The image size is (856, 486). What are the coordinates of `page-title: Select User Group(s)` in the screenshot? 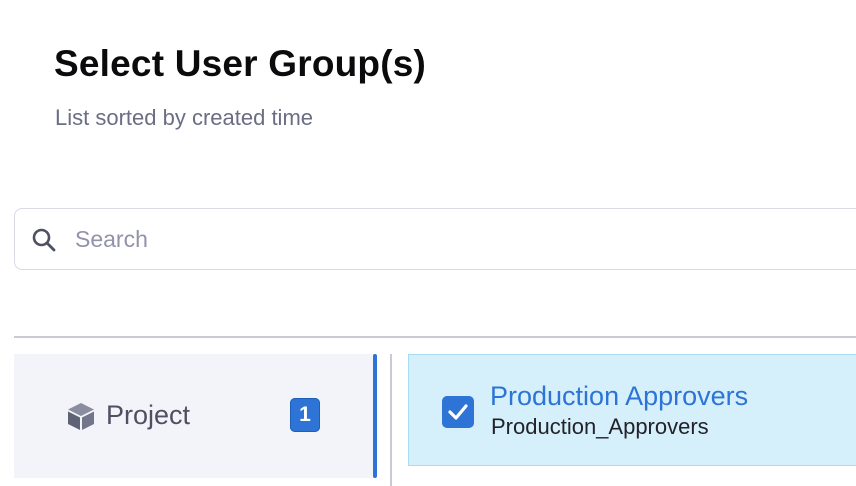 It's located at (240, 63).